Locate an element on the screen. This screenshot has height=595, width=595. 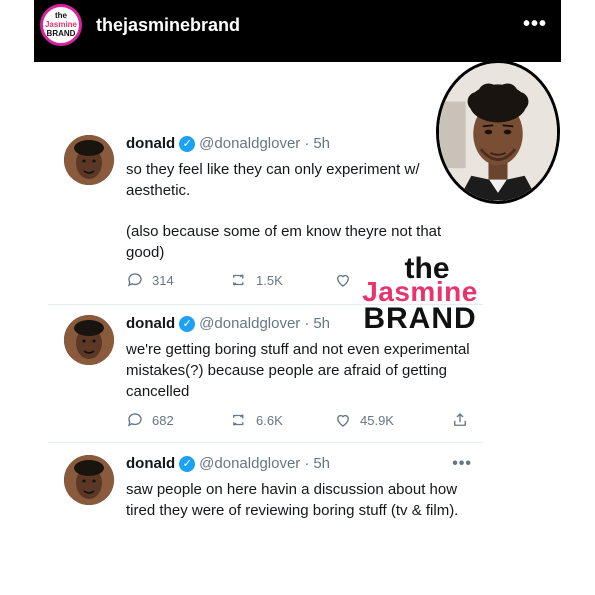
reply-count: 682 is located at coordinates (163, 420).